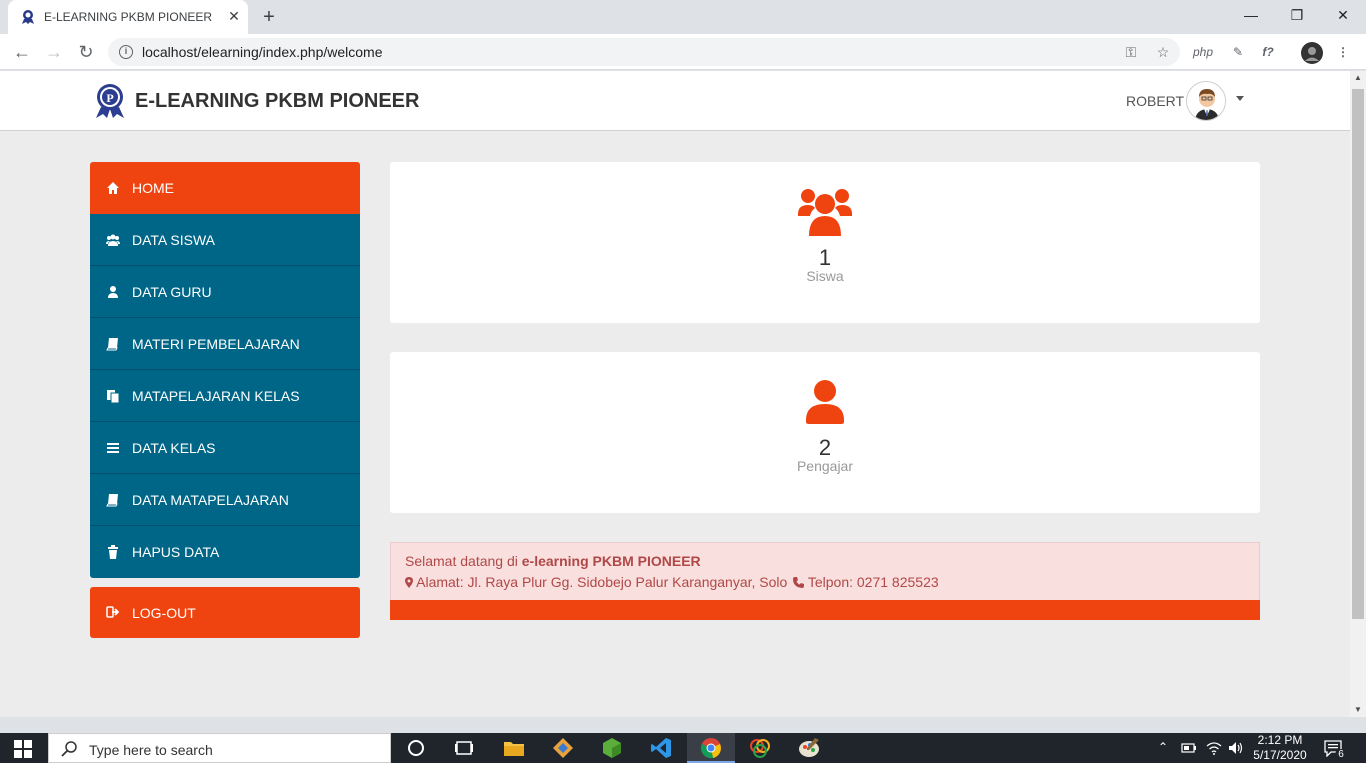 Image resolution: width=1366 pixels, height=763 pixels. What do you see at coordinates (153, 188) in the screenshot?
I see `sidebar-item-label: HOME` at bounding box center [153, 188].